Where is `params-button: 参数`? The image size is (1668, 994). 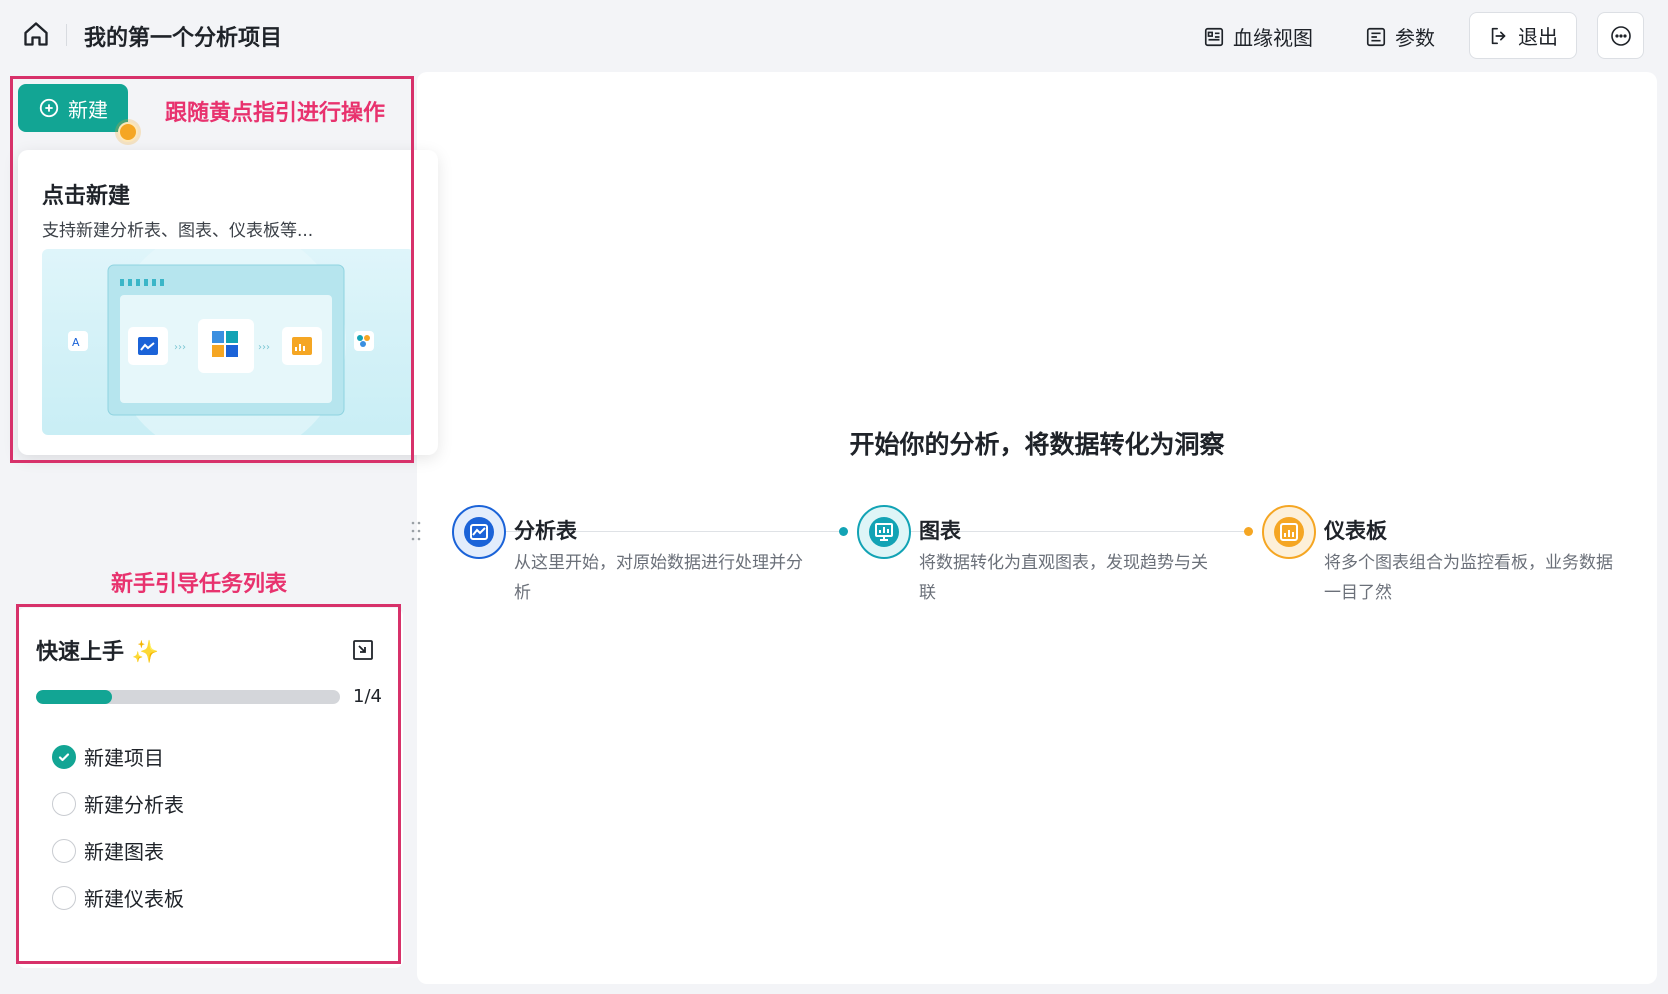
params-button: 参数 is located at coordinates (1400, 36).